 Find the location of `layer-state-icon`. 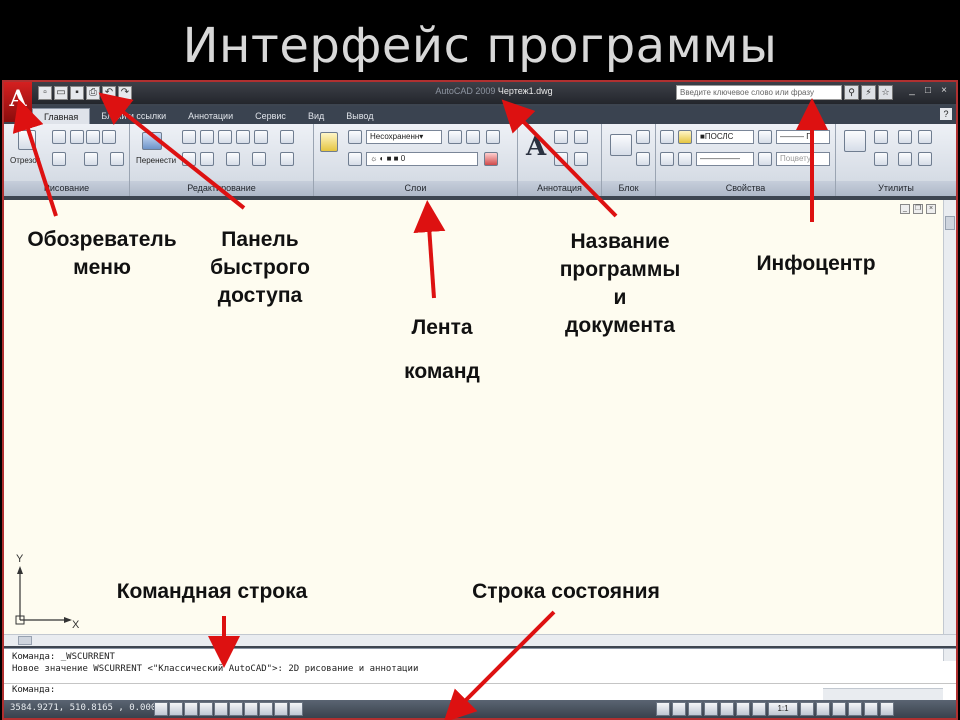

layer-state-icon is located at coordinates (355, 137).